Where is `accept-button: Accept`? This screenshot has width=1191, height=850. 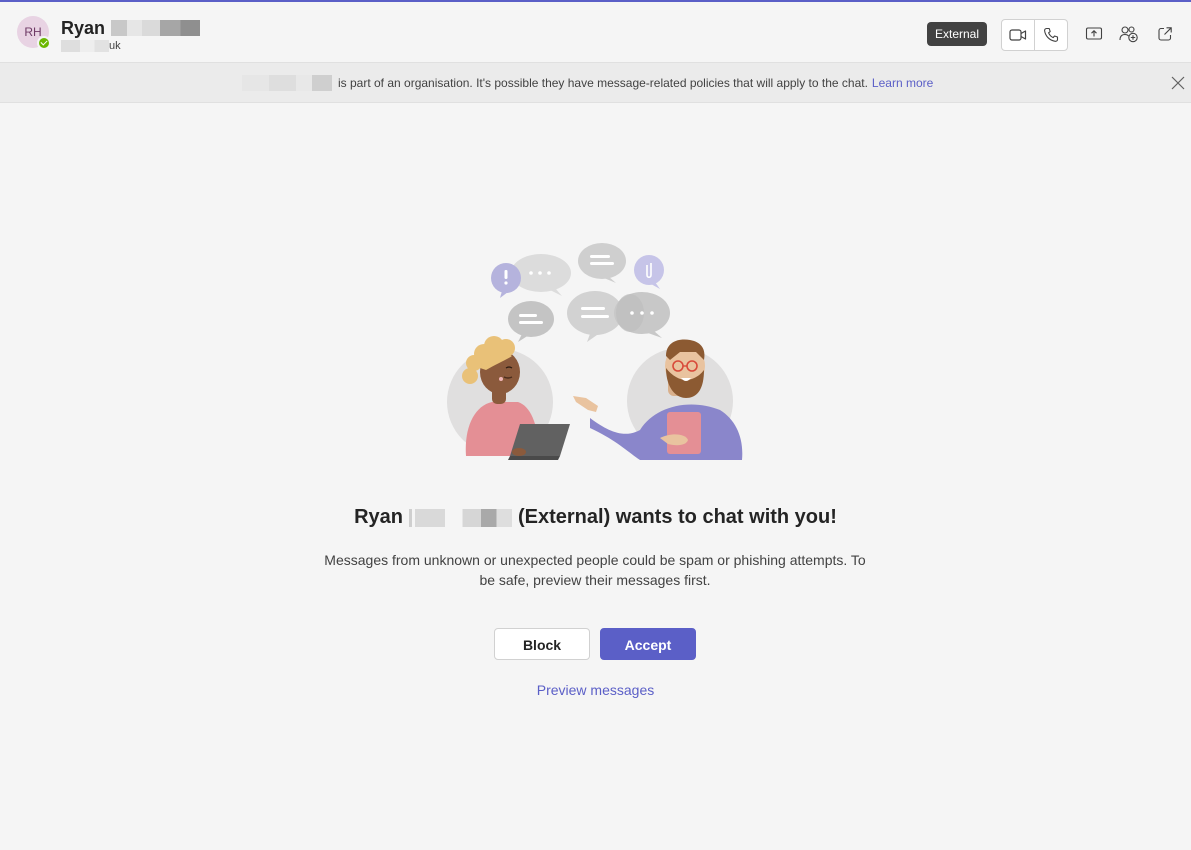
accept-button: Accept is located at coordinates (648, 644).